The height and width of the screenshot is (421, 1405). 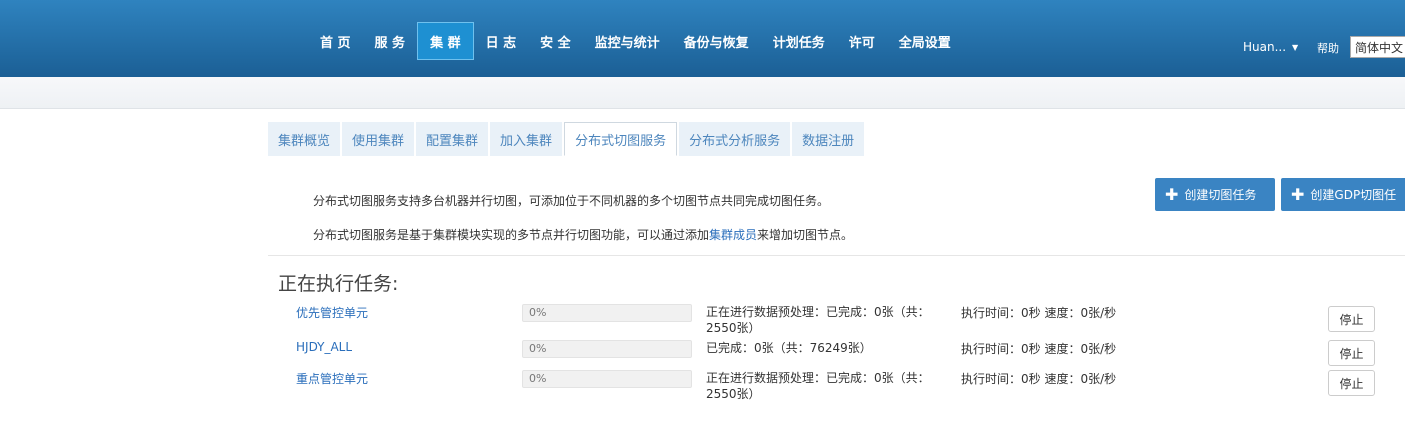 I want to click on create-gdp-tiling-task-button: ✚ 创建GDP切图任, so click(x=1343, y=194).